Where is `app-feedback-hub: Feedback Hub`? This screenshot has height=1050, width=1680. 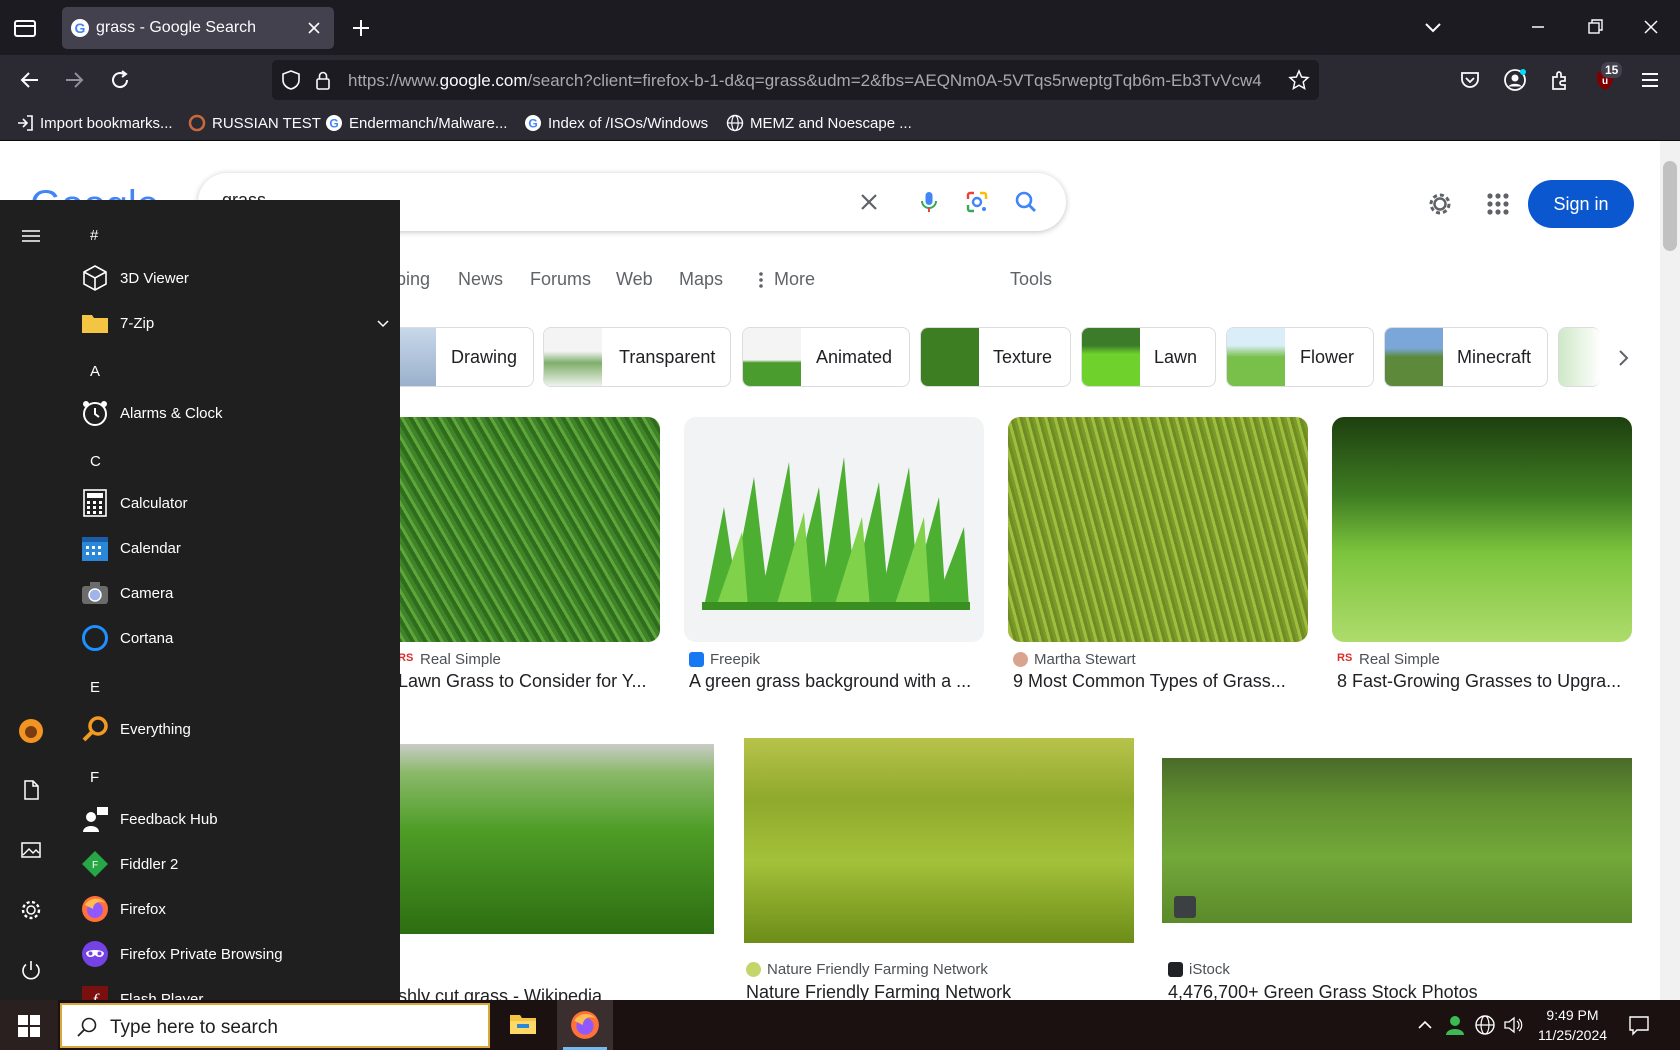 app-feedback-hub: Feedback Hub is located at coordinates (230, 819).